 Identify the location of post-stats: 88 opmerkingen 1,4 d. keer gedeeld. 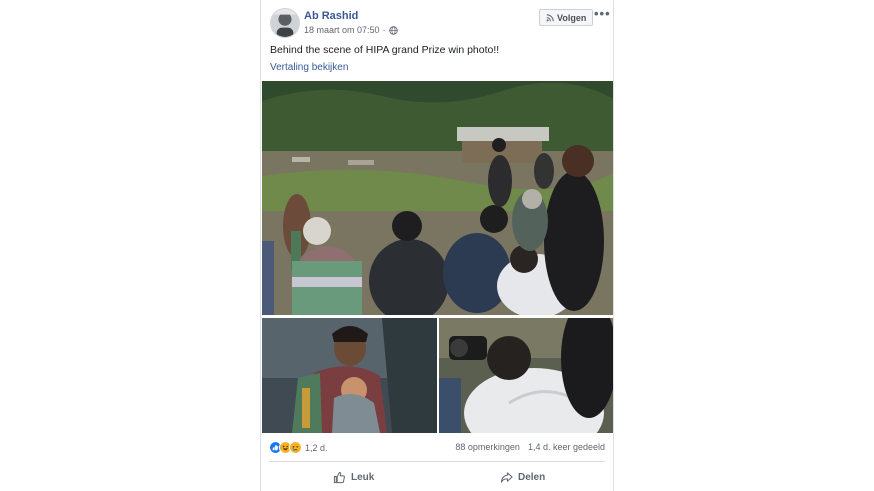
(530, 447).